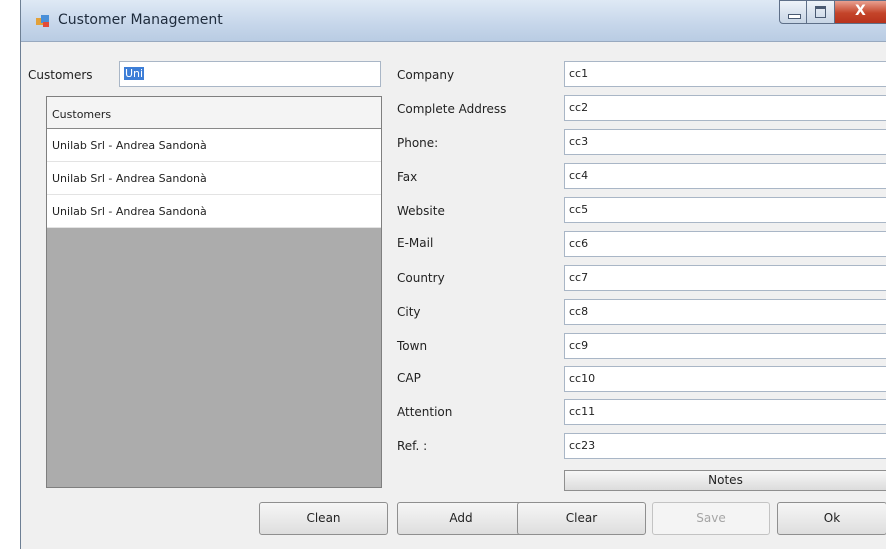 This screenshot has height=549, width=886. What do you see at coordinates (415, 243) in the screenshot?
I see `email-label: E-Mail` at bounding box center [415, 243].